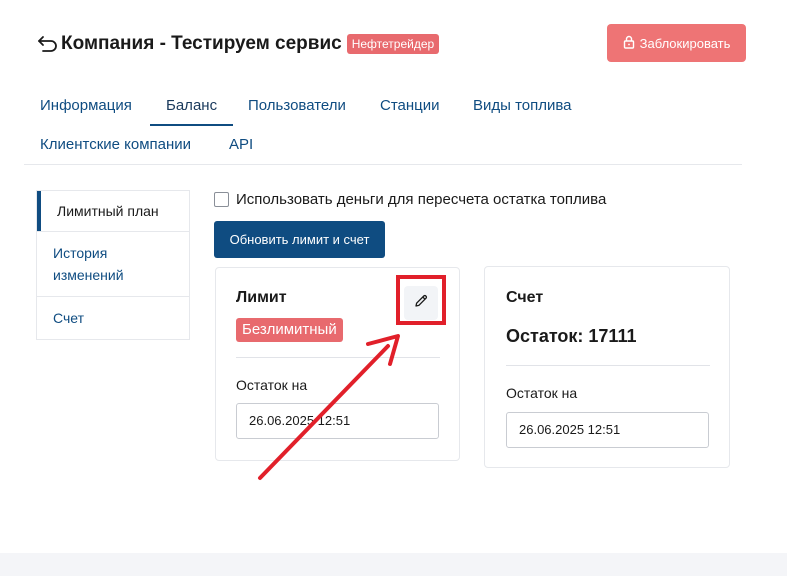 This screenshot has height=576, width=787. I want to click on tab-users: Пользователи, so click(297, 106).